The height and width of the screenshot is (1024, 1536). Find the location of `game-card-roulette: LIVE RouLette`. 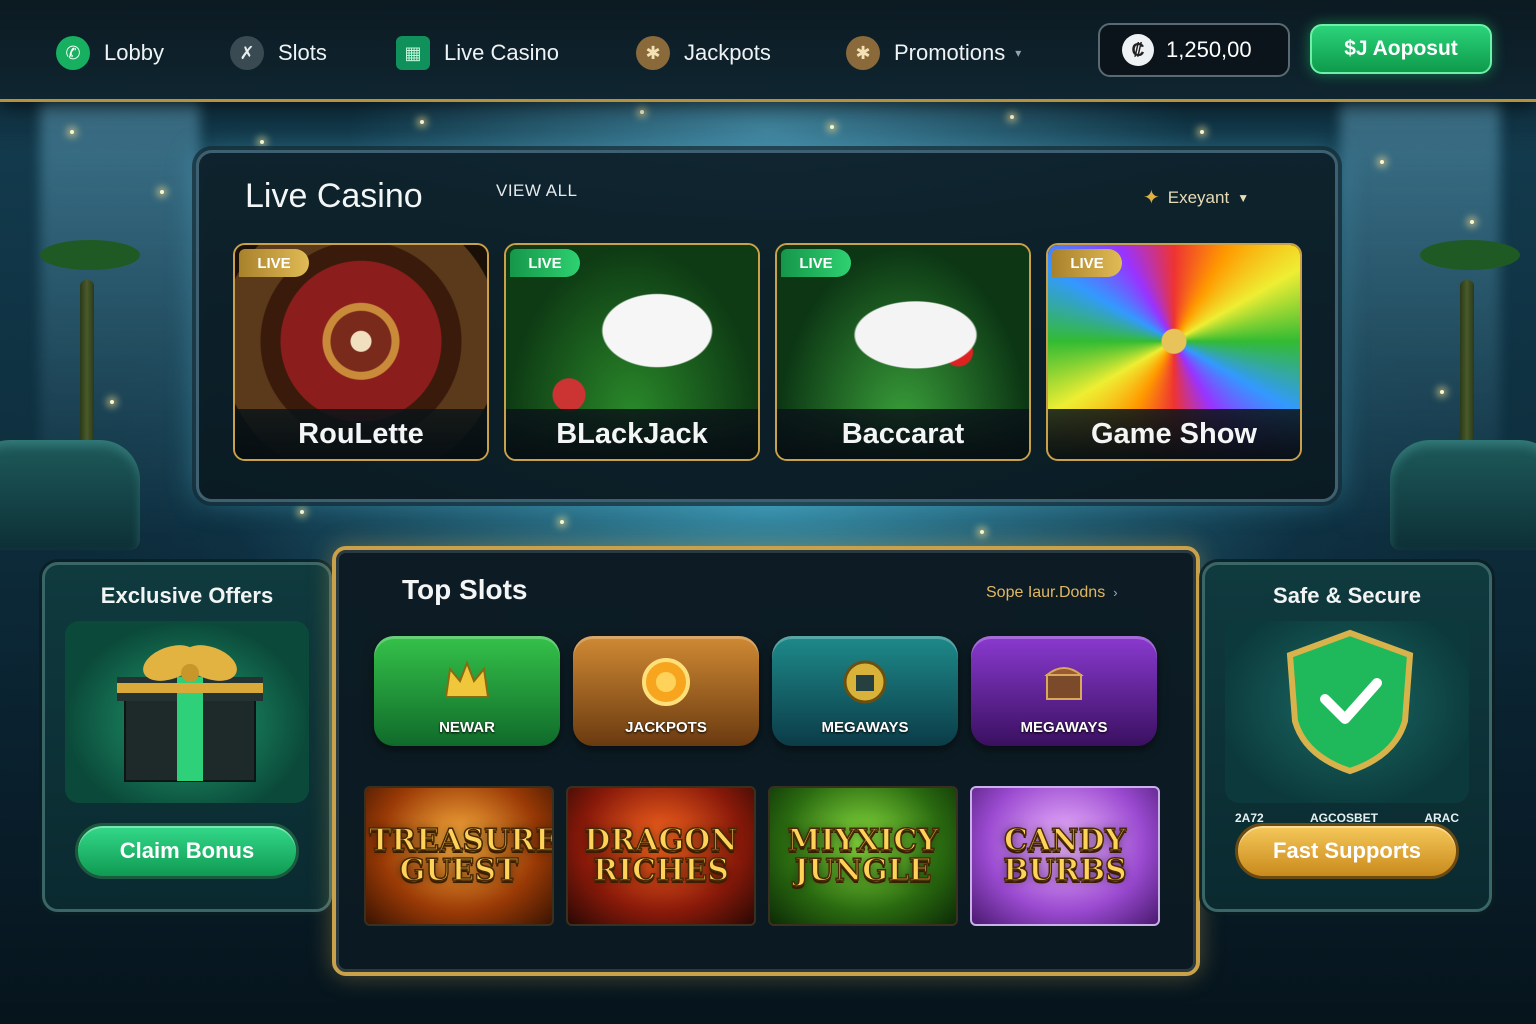

game-card-roulette: LIVE RouLette is located at coordinates (361, 352).